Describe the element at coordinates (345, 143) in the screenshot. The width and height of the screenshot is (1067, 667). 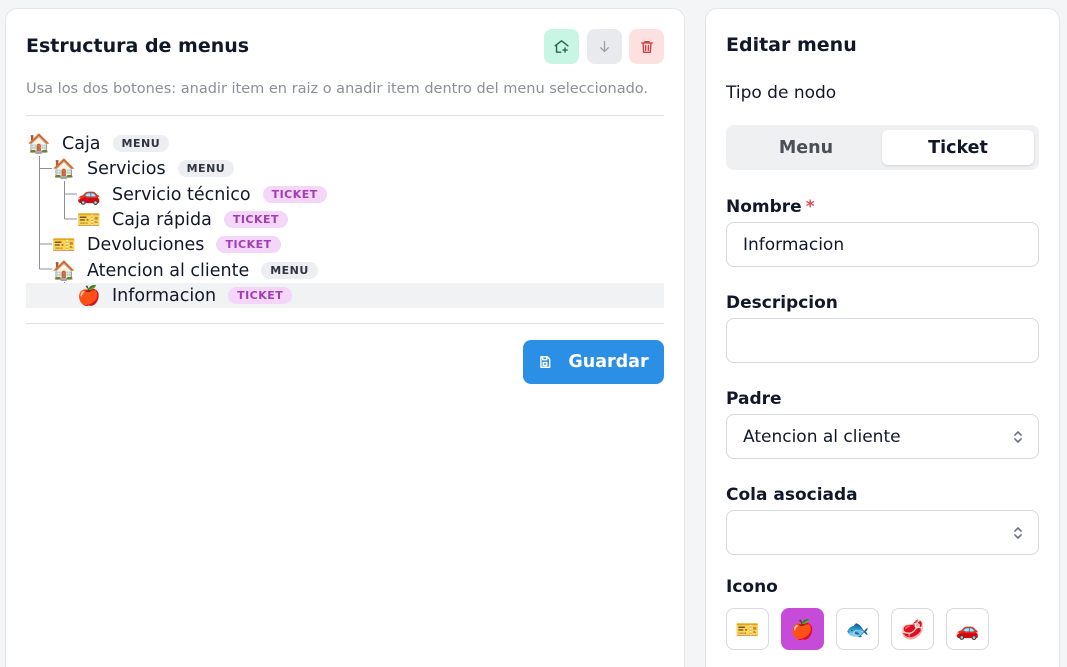
I see `tree-node-caja: 🏠 Caja MENU` at that location.